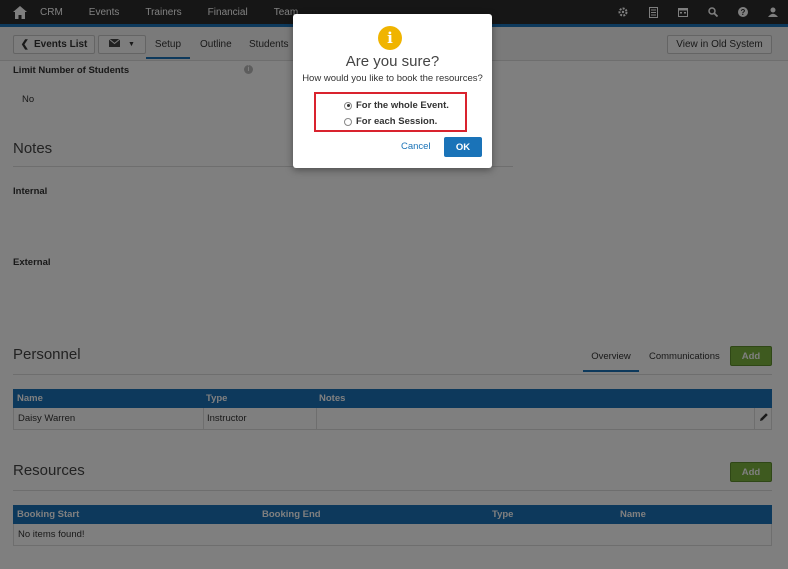 The width and height of the screenshot is (788, 569). Describe the element at coordinates (463, 147) in the screenshot. I see `ok-button: OK` at that location.